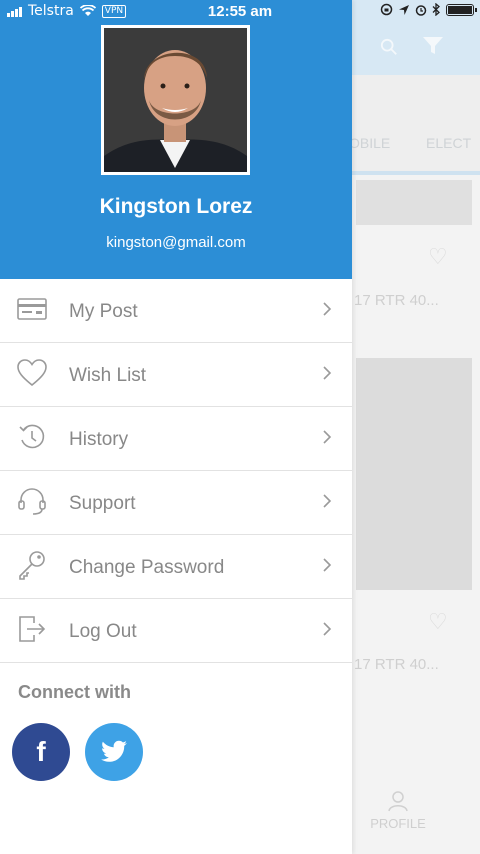  Describe the element at coordinates (108, 375) in the screenshot. I see `menu-item-label: Wish List` at that location.